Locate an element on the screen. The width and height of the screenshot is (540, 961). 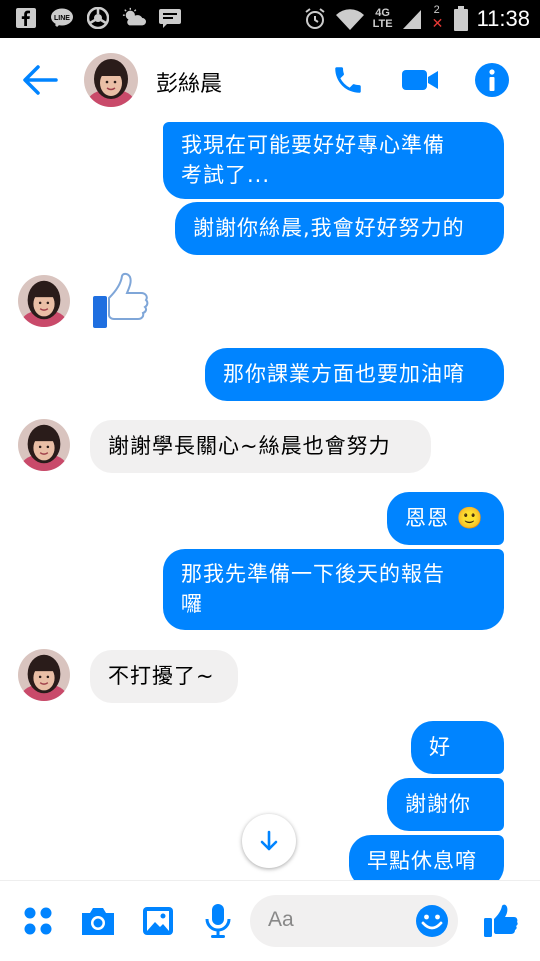
back-arrow-icon is located at coordinates (40, 80).